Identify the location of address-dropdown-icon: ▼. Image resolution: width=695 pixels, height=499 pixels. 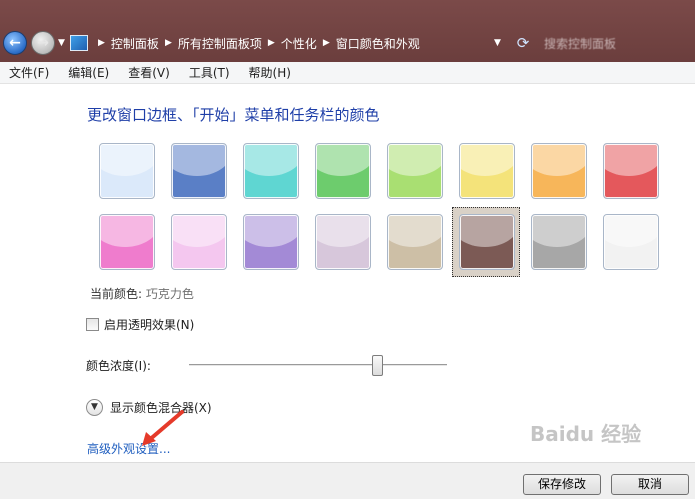
(497, 43).